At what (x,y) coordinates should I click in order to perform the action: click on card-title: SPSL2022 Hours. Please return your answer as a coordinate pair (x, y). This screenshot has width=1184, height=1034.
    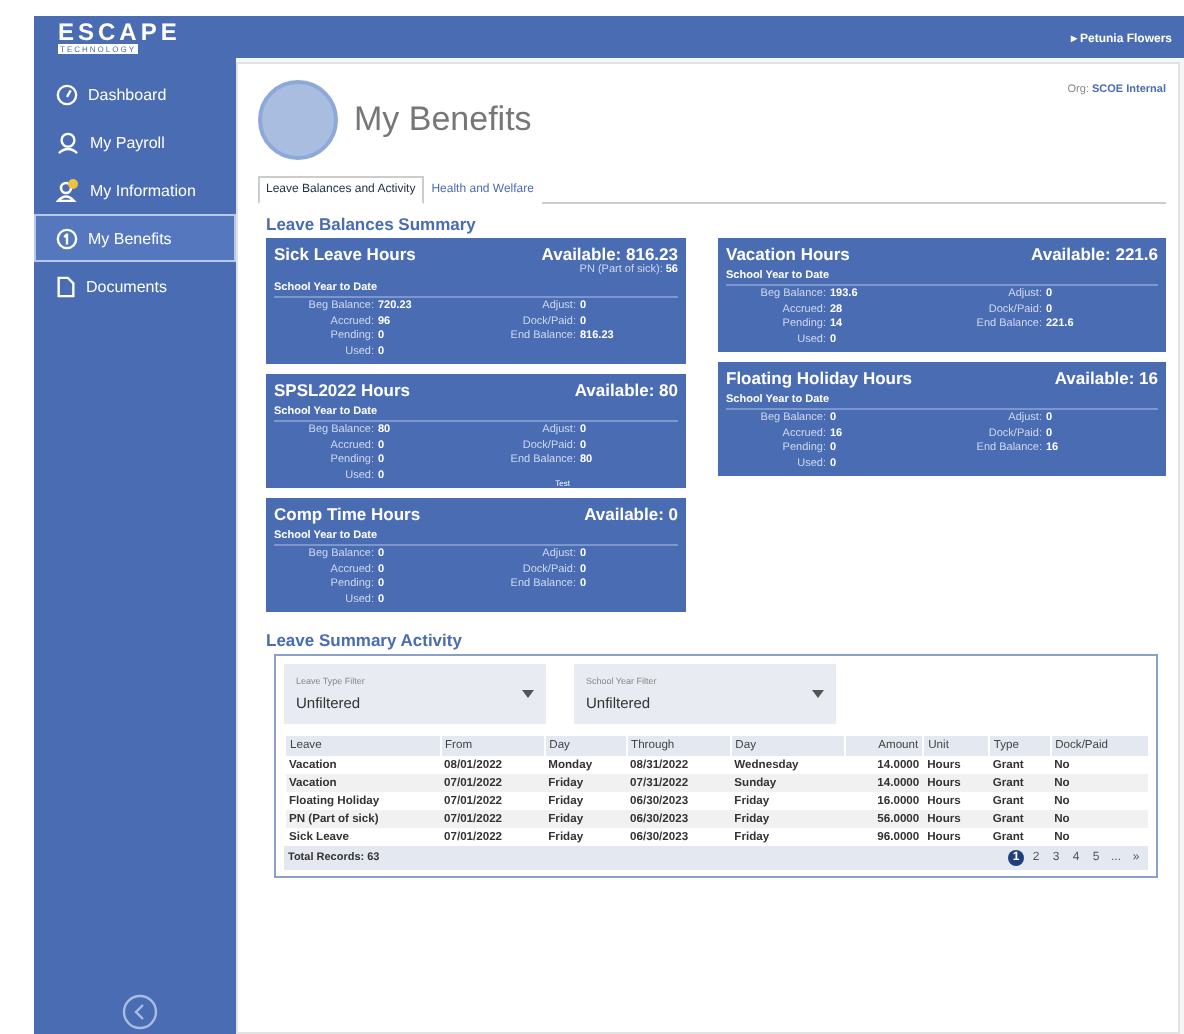
    Looking at the image, I should click on (342, 390).